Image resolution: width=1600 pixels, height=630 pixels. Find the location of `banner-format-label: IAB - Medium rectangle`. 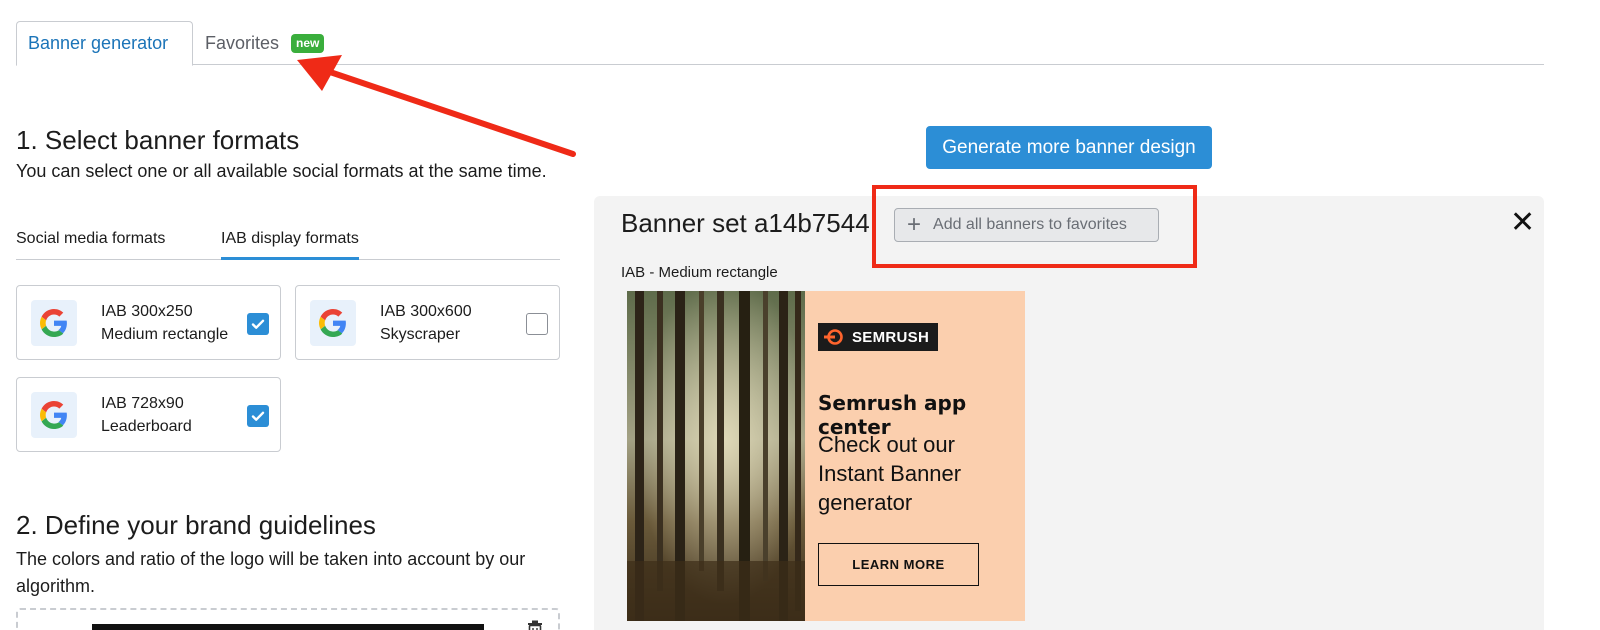

banner-format-label: IAB - Medium rectangle is located at coordinates (699, 272).